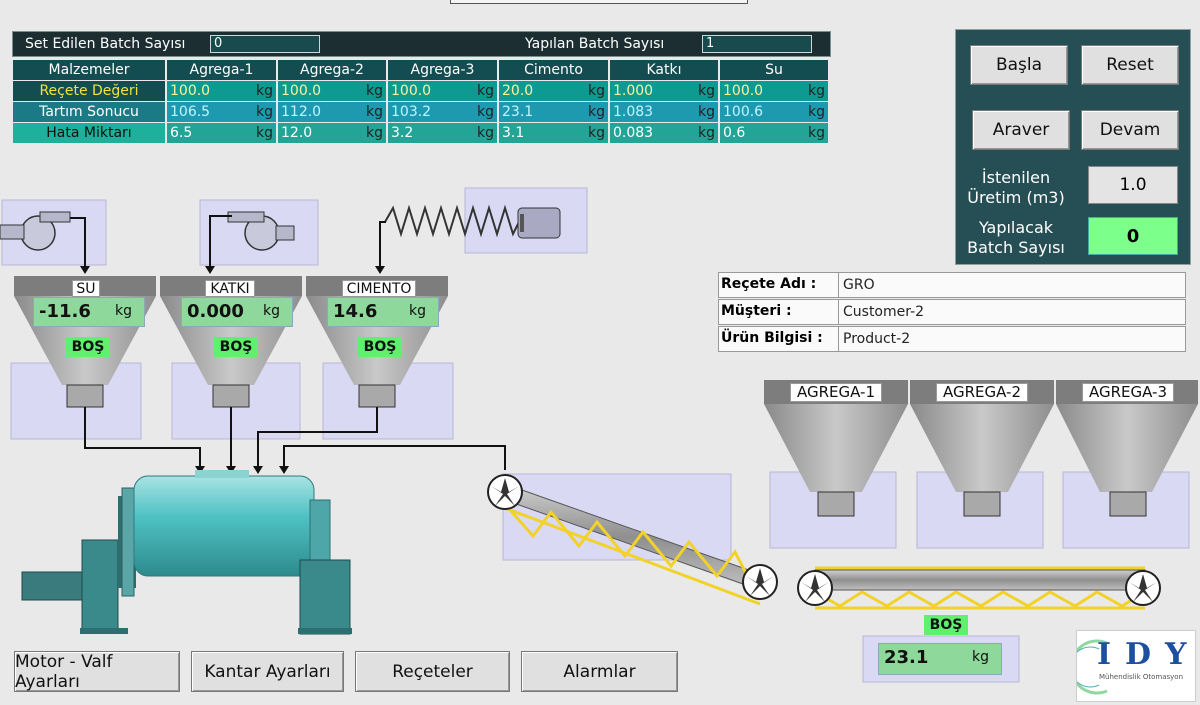 Image resolution: width=1200 pixels, height=705 pixels. Describe the element at coordinates (379, 288) in the screenshot. I see `cimento-hopper-label: CIMENTO` at that location.